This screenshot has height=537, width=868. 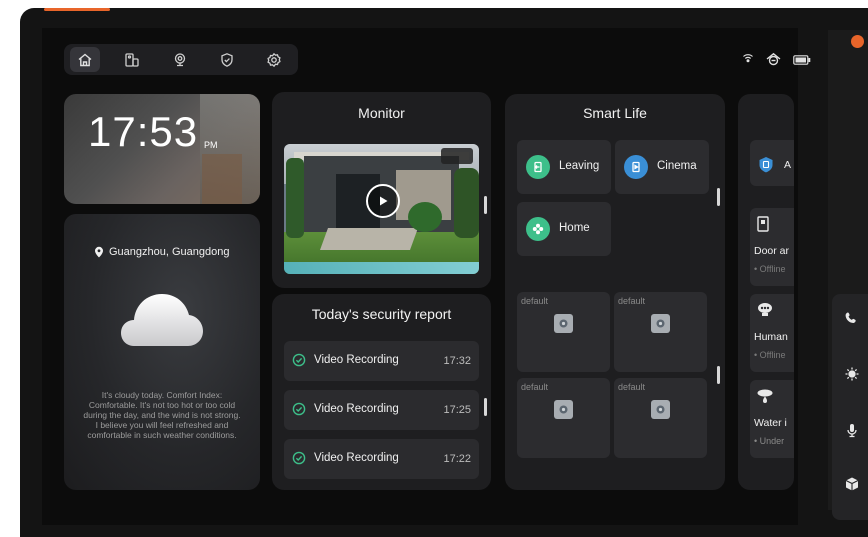 I want to click on door-sensor-icon, so click(x=763, y=224).